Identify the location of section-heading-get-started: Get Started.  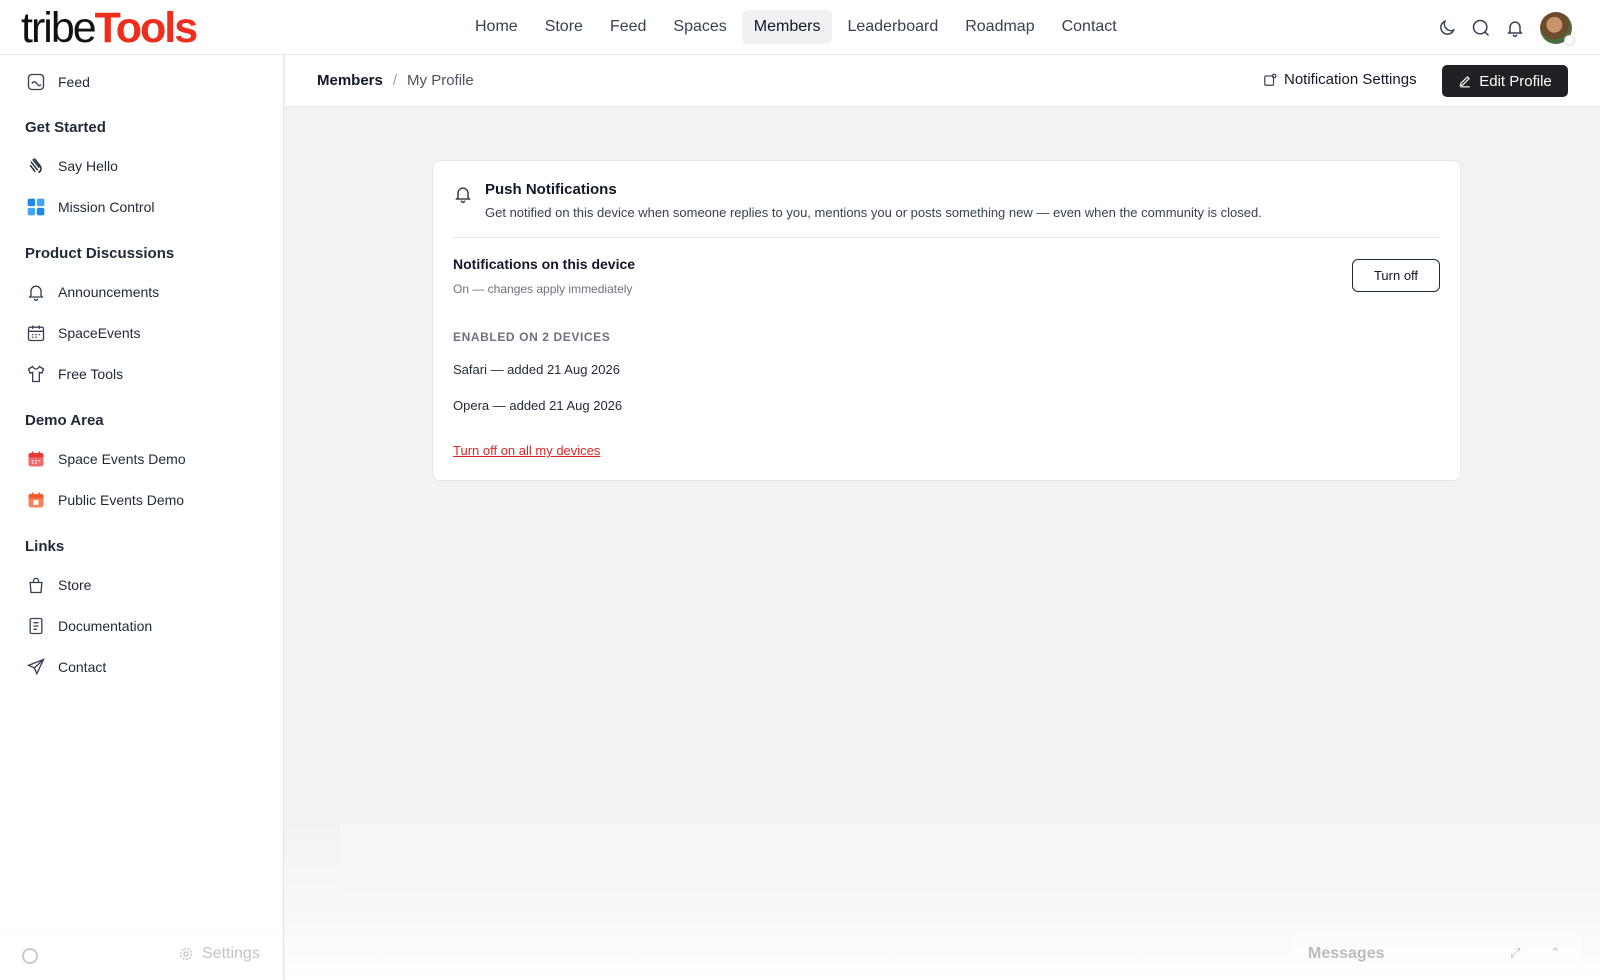
(65, 127).